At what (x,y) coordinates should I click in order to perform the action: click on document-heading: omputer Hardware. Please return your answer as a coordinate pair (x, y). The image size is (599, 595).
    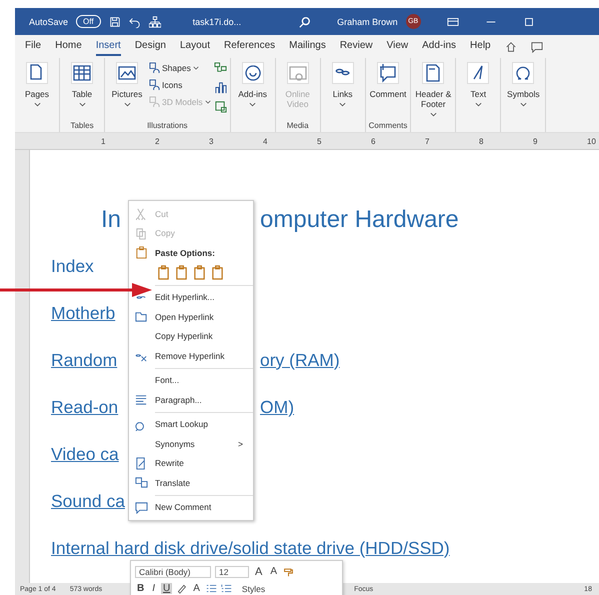
    Looking at the image, I should click on (360, 220).